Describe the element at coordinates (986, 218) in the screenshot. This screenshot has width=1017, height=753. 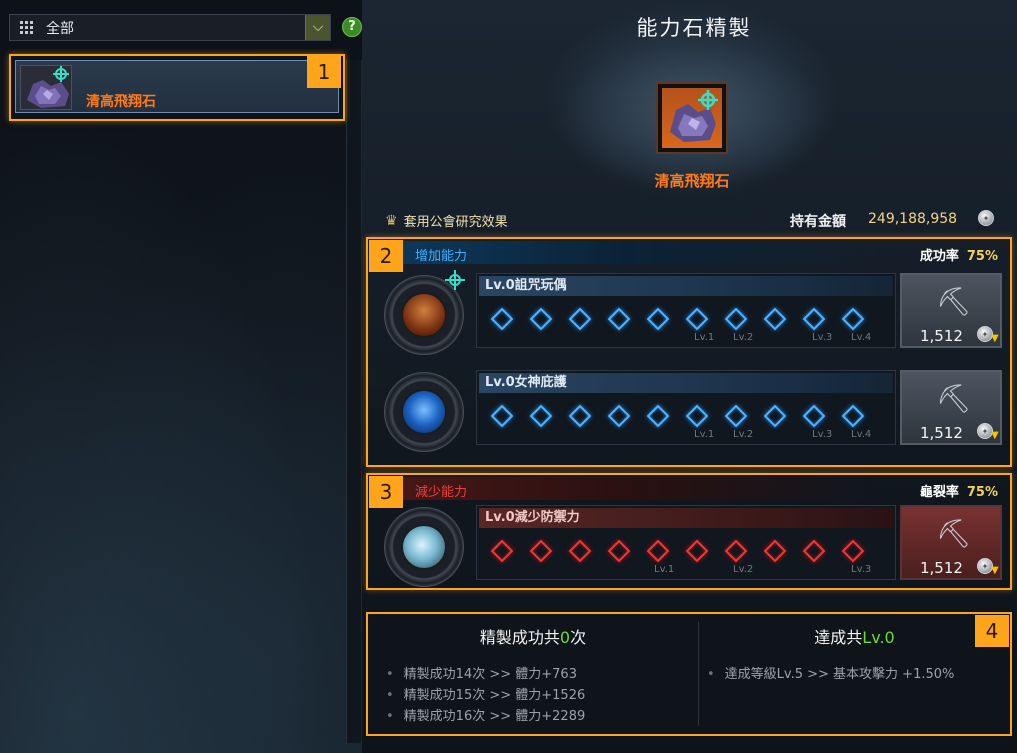
I see `silver-coin-icon` at that location.